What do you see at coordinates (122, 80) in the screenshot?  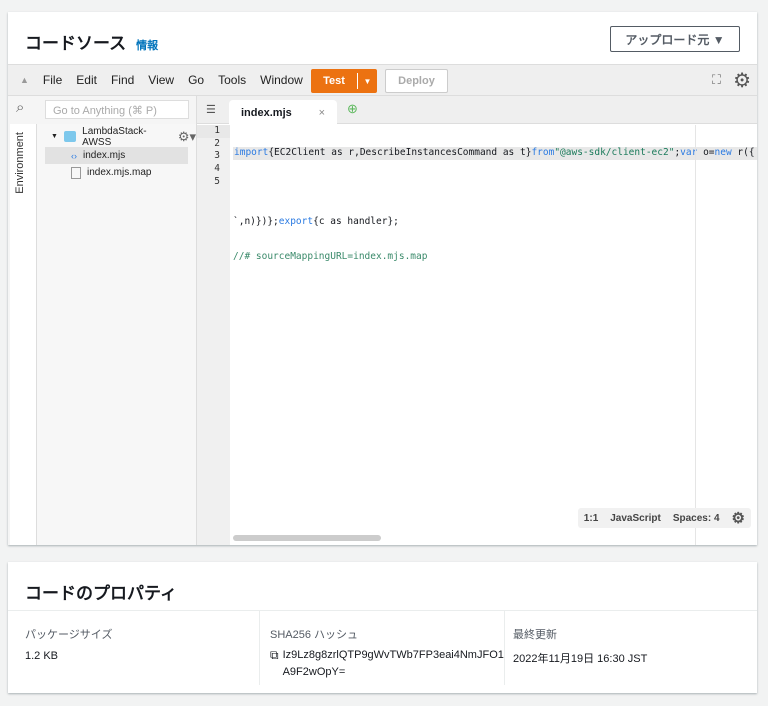 I see `menu-find: Find` at bounding box center [122, 80].